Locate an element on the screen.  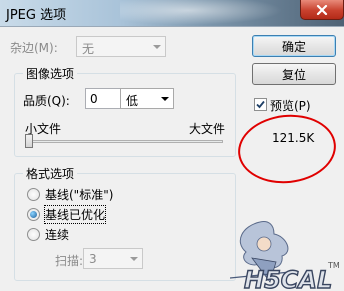
close-button is located at coordinates (322, 10).